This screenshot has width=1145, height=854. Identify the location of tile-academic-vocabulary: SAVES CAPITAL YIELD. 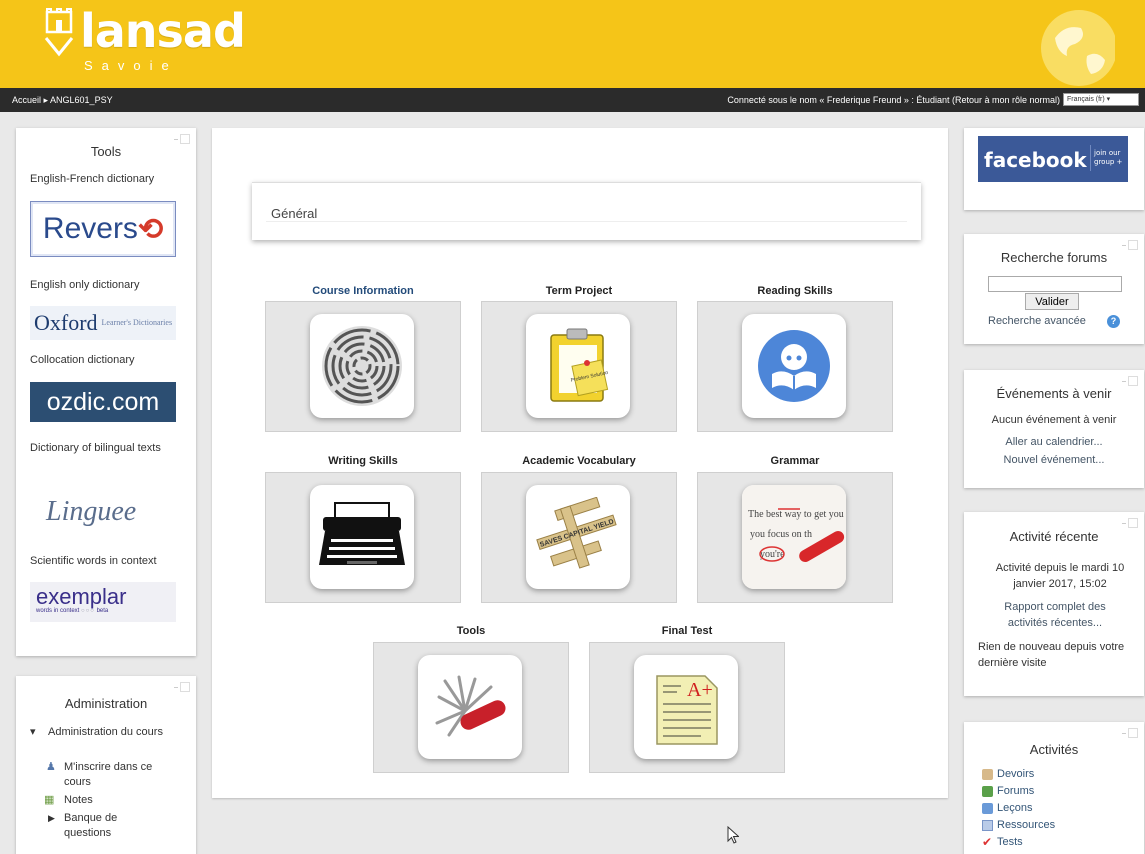
(579, 537).